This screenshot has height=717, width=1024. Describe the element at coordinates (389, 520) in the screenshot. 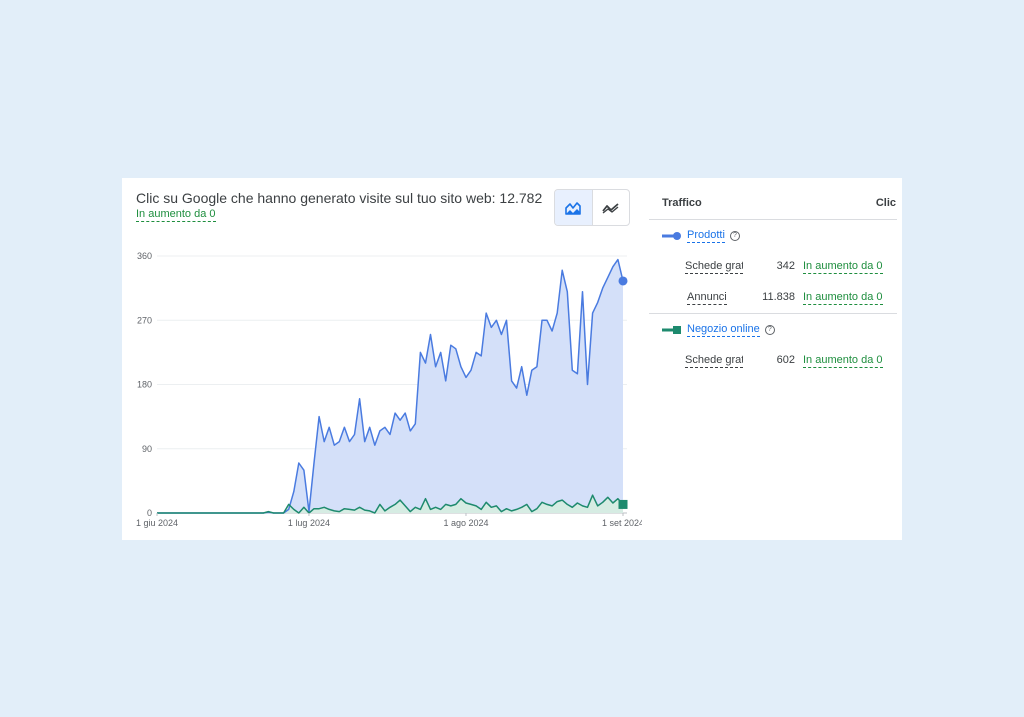

I see `x-axis: 1 giu 2024 1 lug 2024 1 ago 2024 1 set 2024` at that location.